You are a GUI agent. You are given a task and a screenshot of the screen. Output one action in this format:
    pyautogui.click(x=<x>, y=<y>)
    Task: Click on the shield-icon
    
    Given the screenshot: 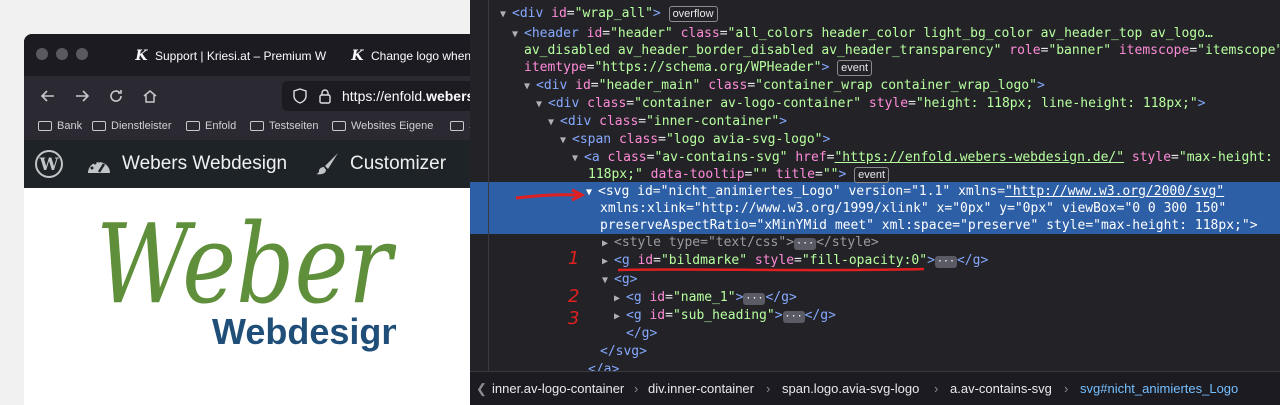 What is the action you would take?
    pyautogui.click(x=300, y=96)
    